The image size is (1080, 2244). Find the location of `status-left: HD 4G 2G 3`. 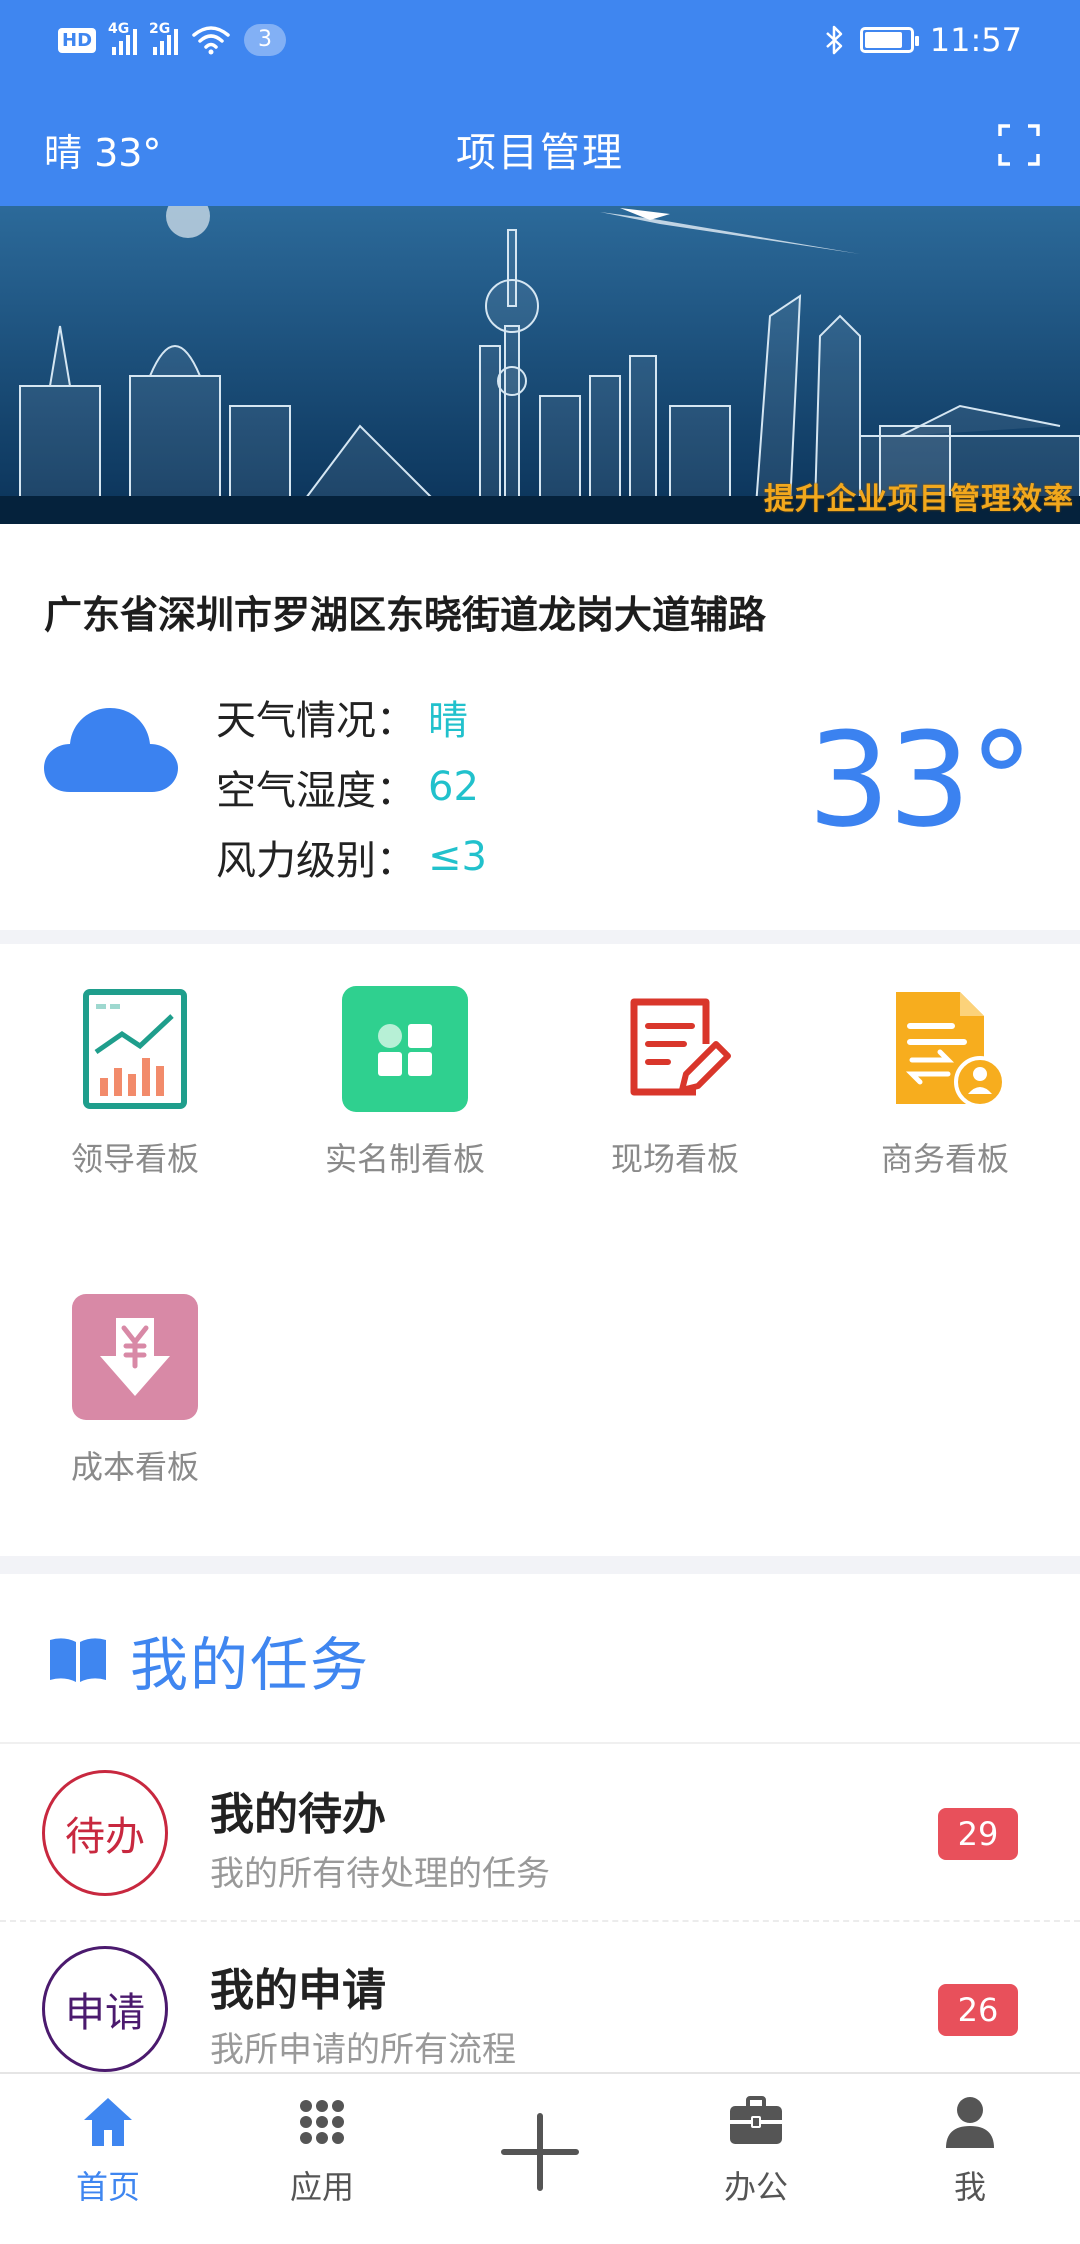

status-left: HD 4G 2G 3 is located at coordinates (172, 40).